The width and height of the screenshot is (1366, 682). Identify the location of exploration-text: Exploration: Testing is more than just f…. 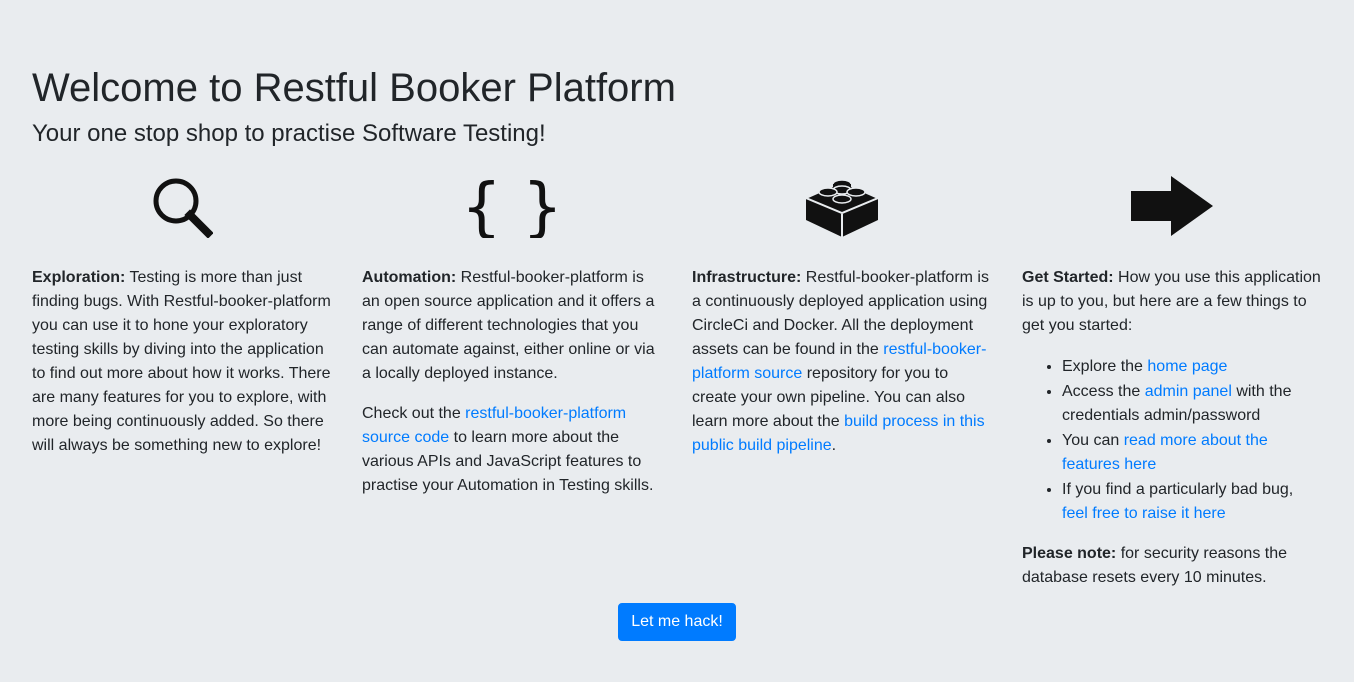
(182, 362).